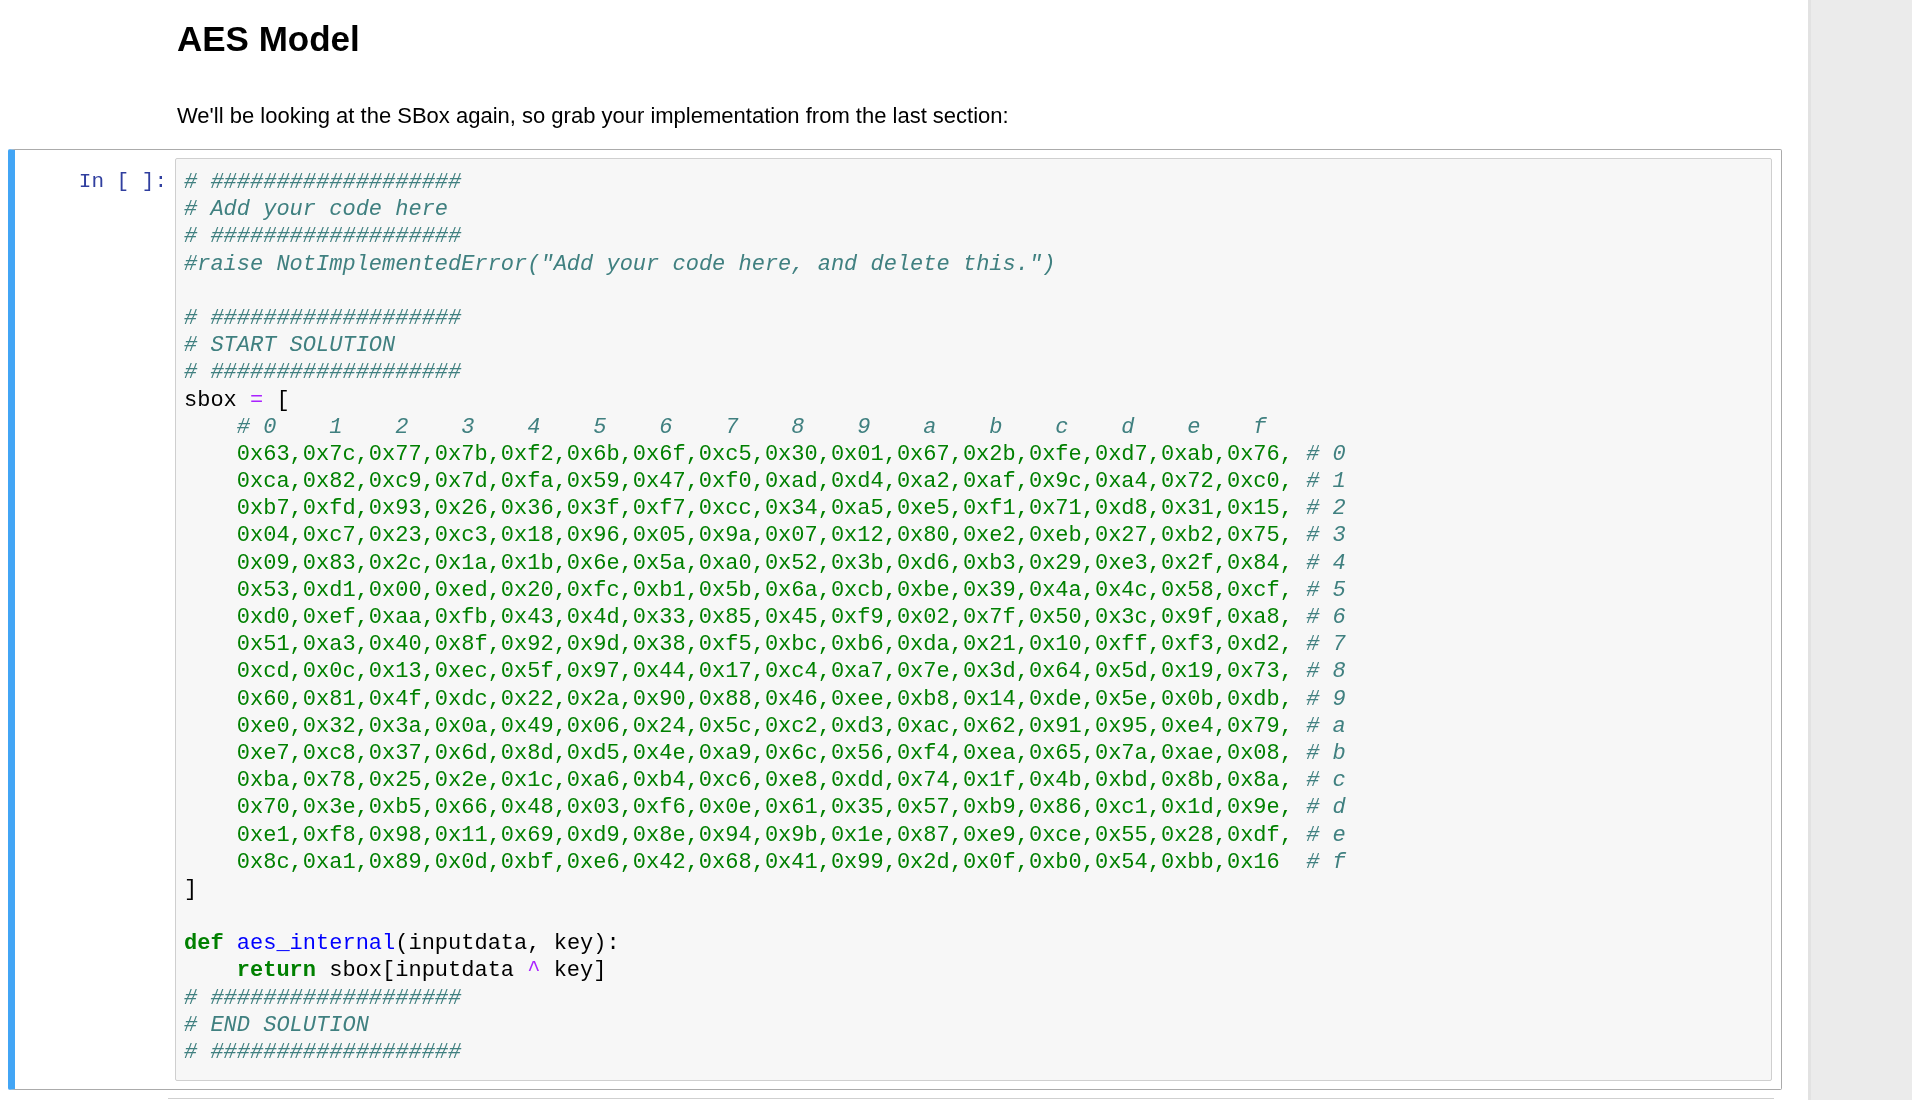 This screenshot has width=1912, height=1100. Describe the element at coordinates (791, 509) in the screenshot. I see `code-line: 0xb7,0xfd,0x93,0x26,0x36,0x3f,0xf7,0xcc,0x34,0xa5,0xe5,0xf1,0x71,0xd8,0x31,0x15, # 2` at that location.